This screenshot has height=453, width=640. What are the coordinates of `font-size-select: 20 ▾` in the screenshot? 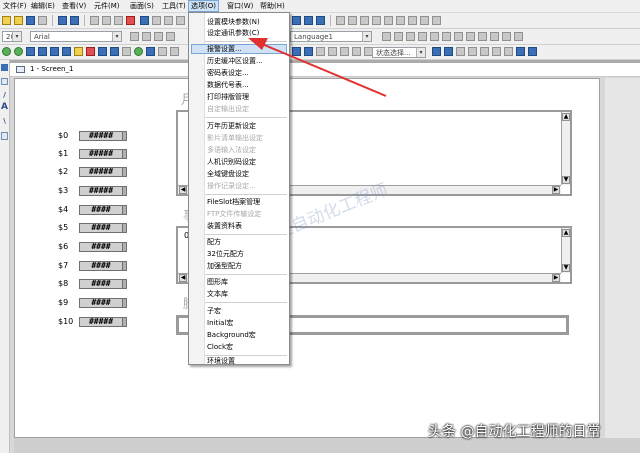 It's located at (12, 36).